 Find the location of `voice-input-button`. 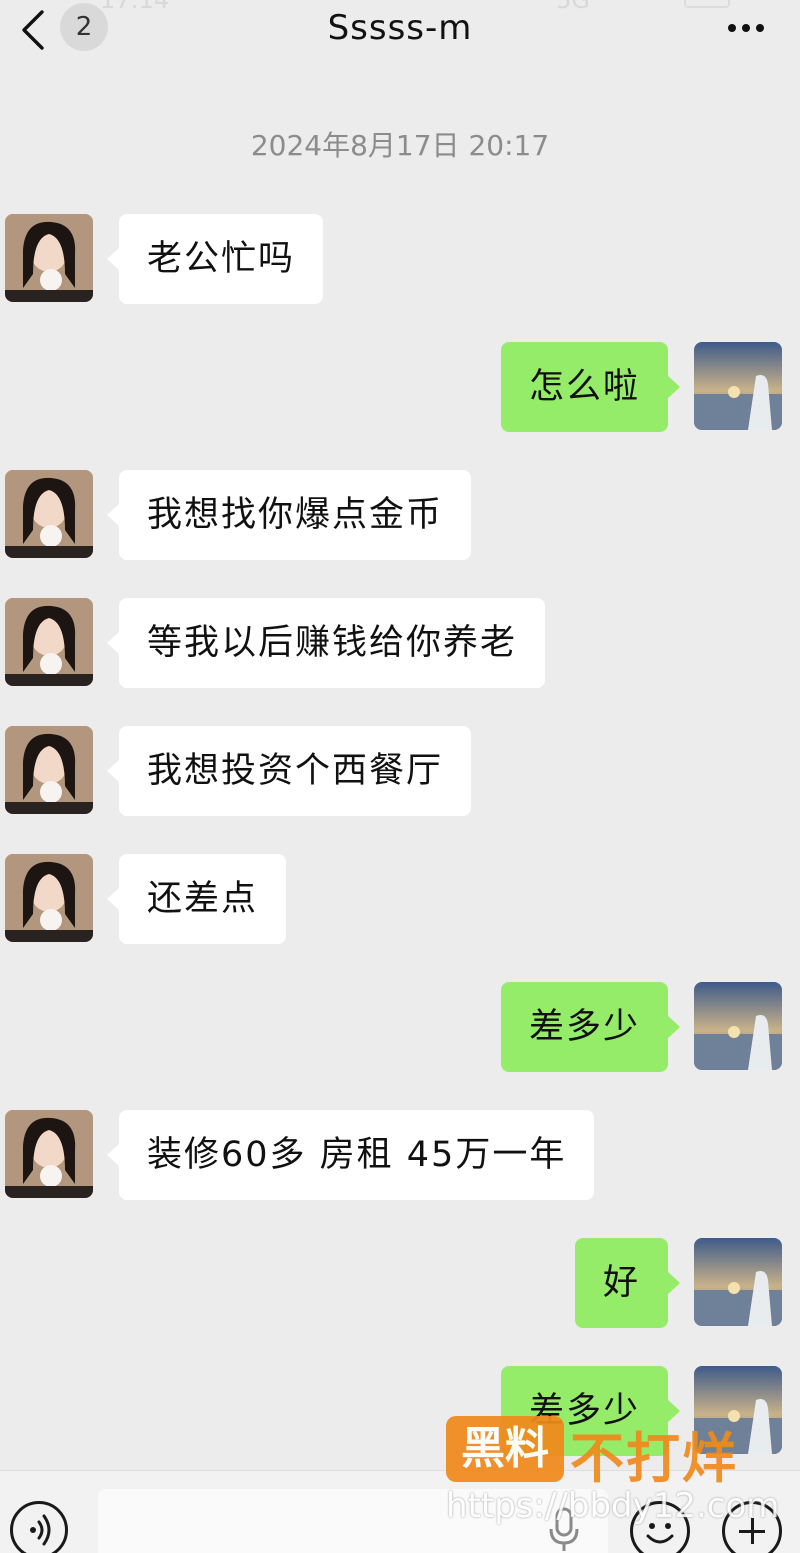

voice-input-button is located at coordinates (39, 1527).